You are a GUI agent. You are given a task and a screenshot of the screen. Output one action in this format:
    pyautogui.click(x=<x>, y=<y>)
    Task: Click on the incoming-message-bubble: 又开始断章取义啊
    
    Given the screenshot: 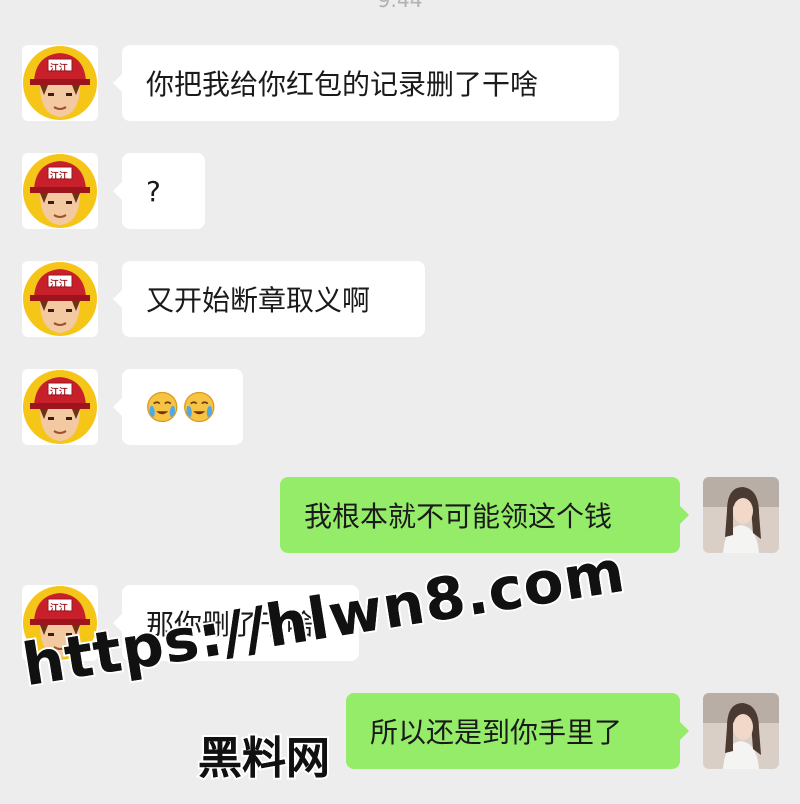 What is the action you would take?
    pyautogui.click(x=269, y=299)
    